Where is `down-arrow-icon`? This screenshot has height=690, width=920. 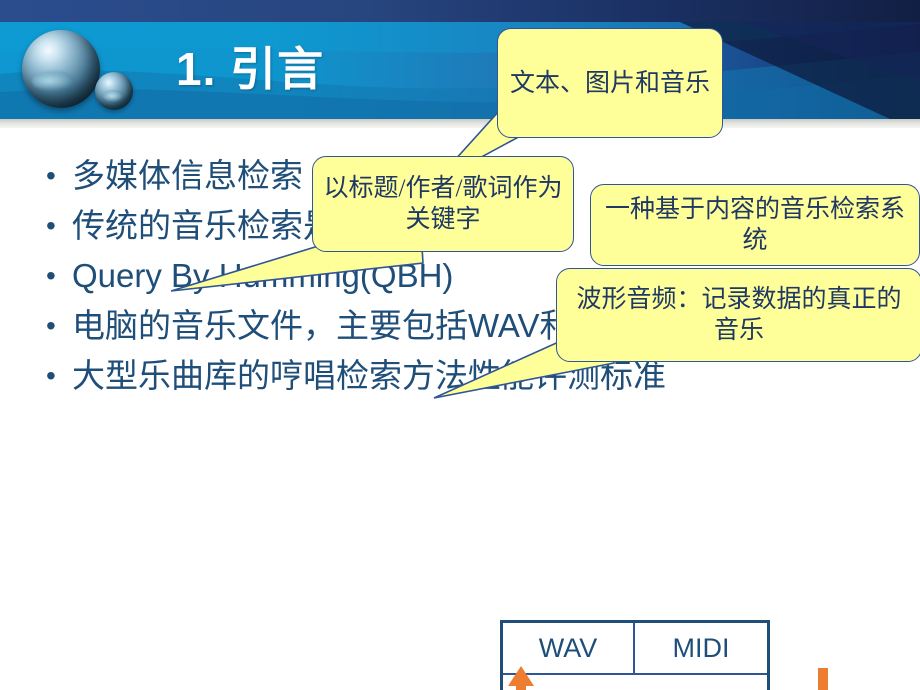
down-arrow-icon is located at coordinates (823, 679).